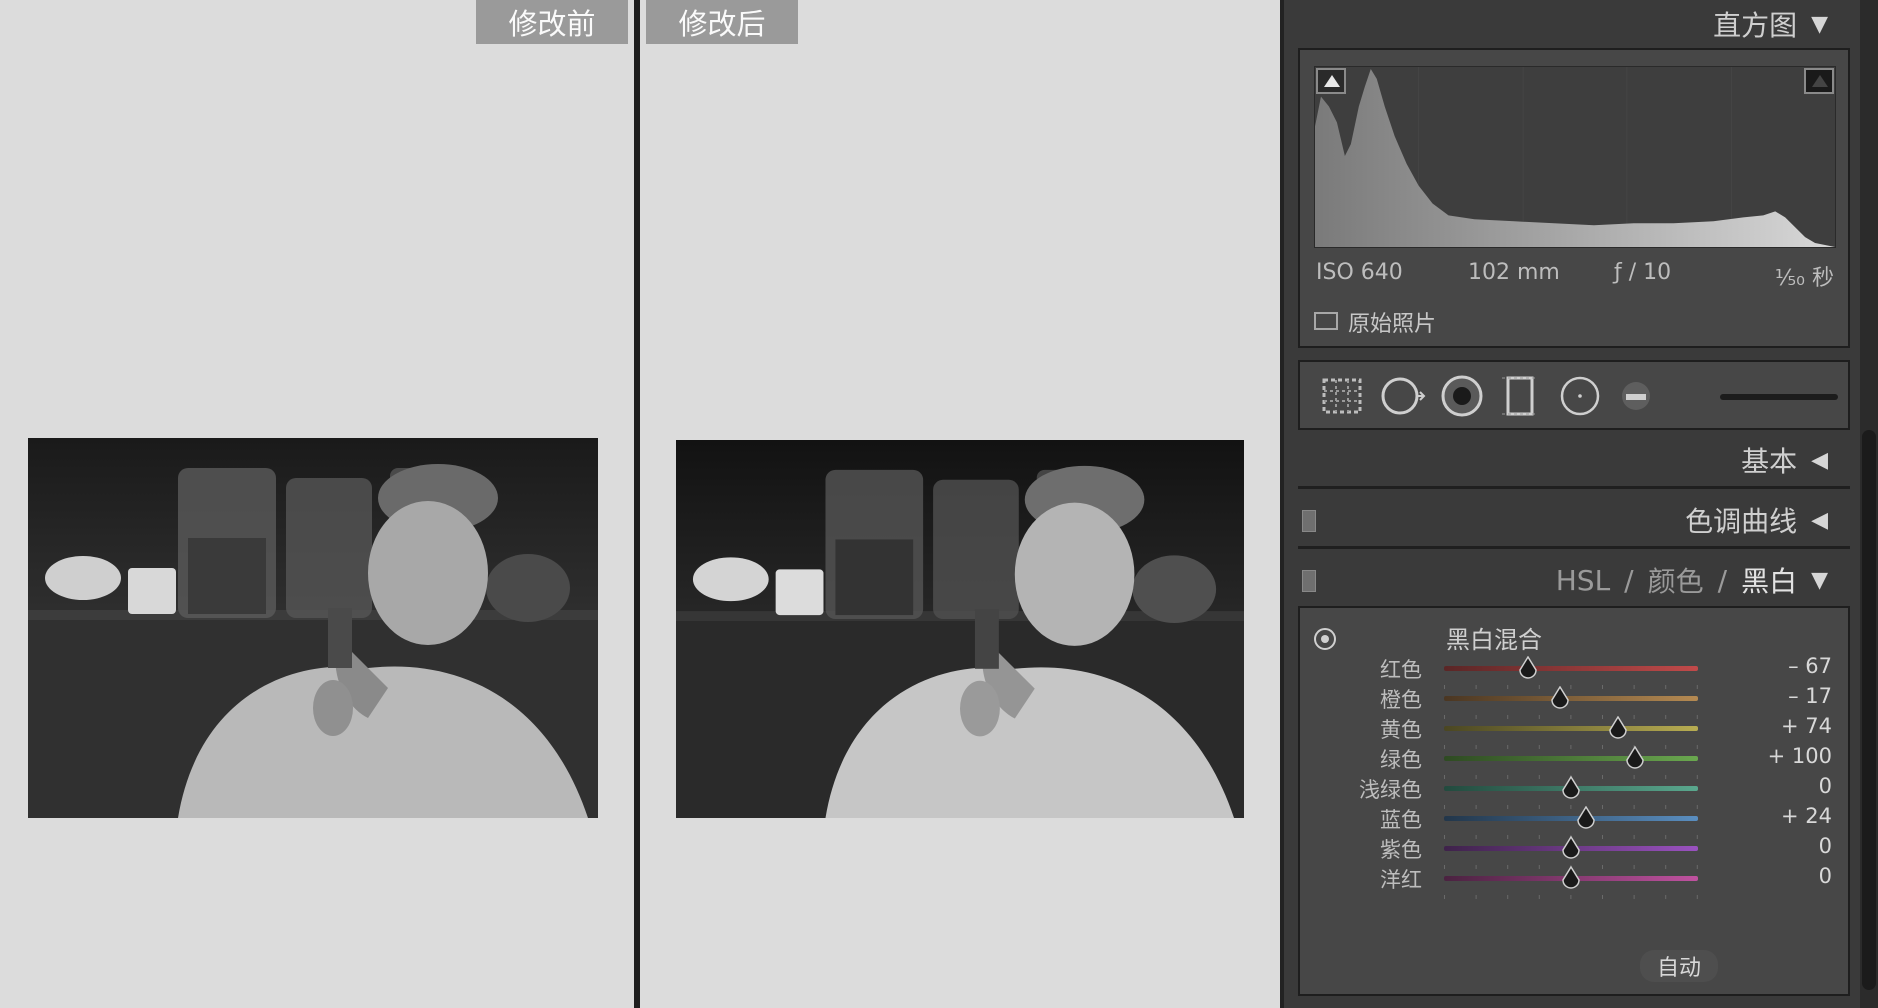  I want to click on exif-shutter: ¹⁄₅₀ 秒, so click(1804, 278).